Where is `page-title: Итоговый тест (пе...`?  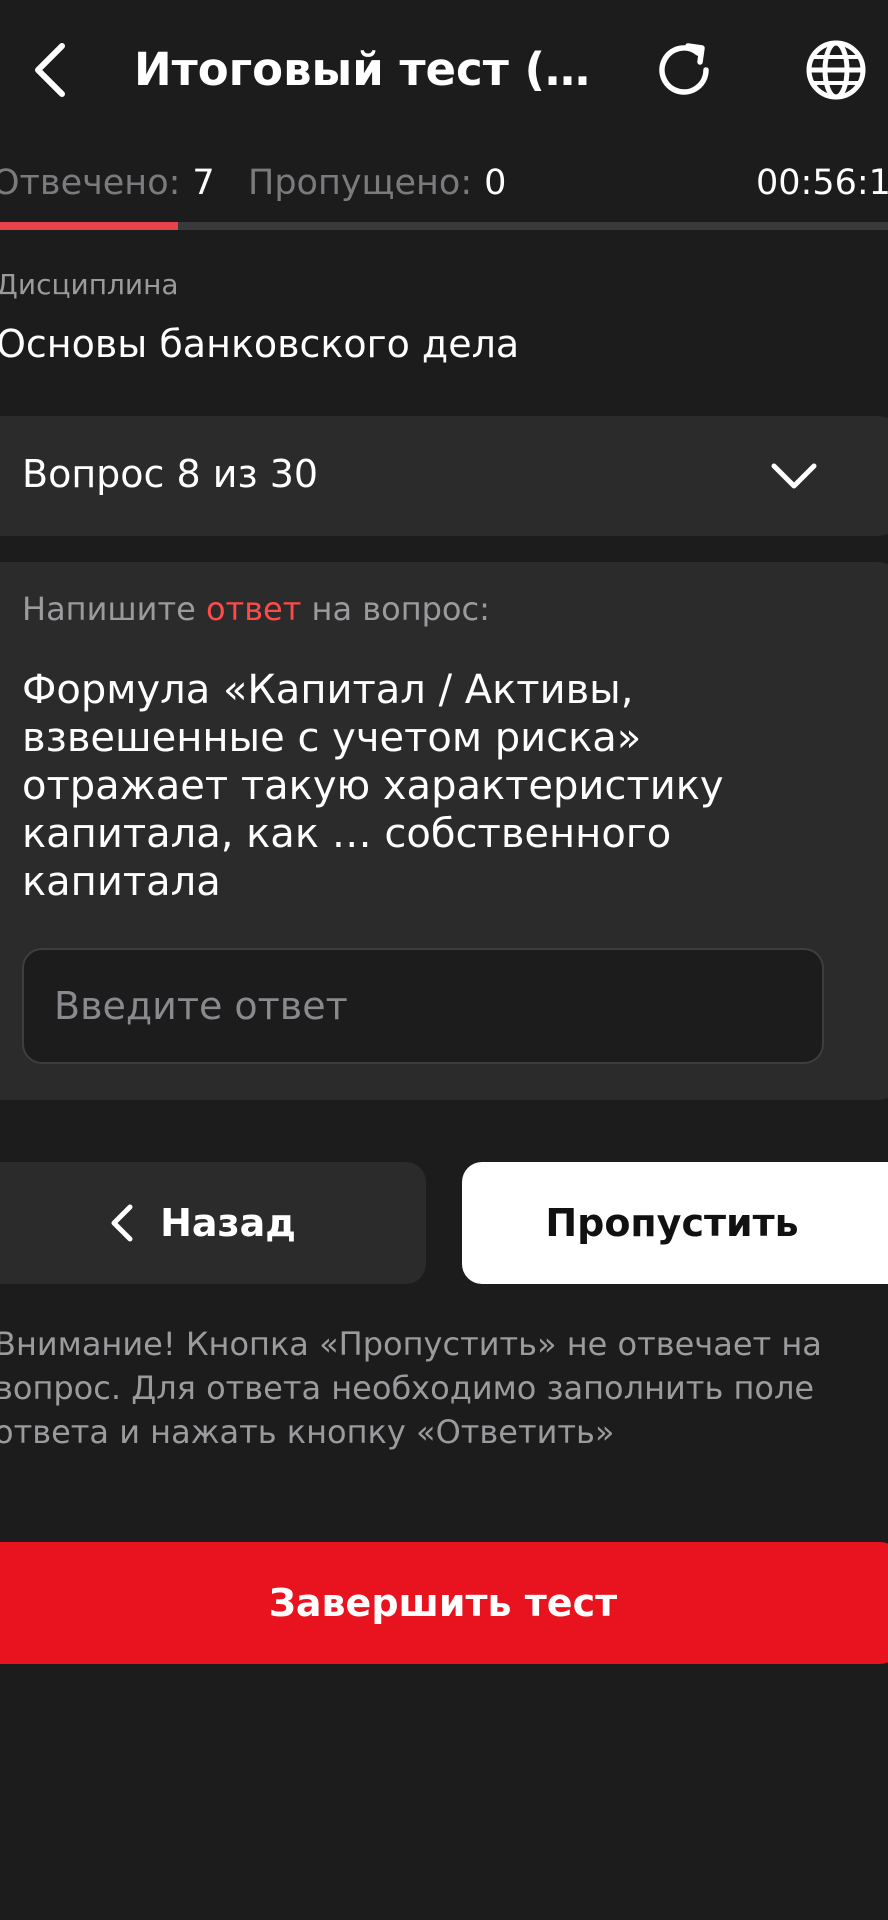
page-title: Итоговый тест (пе... is located at coordinates (364, 69).